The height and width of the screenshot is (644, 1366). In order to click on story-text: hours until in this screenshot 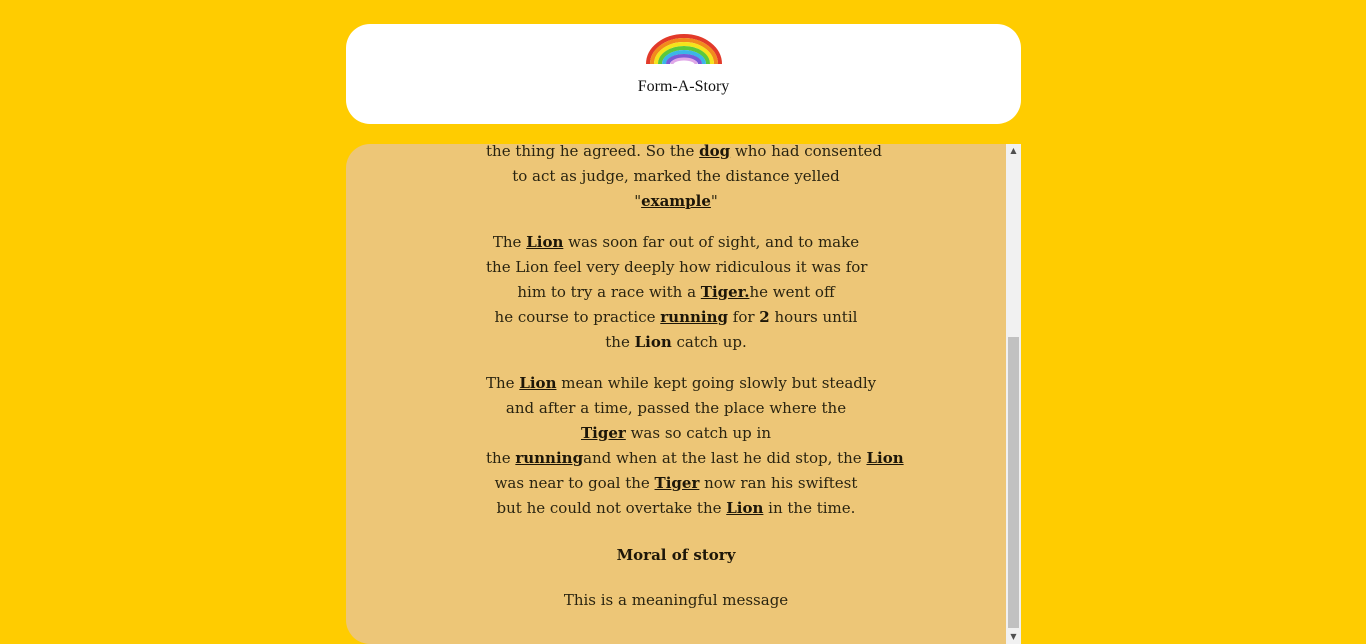, I will do `click(813, 317)`.